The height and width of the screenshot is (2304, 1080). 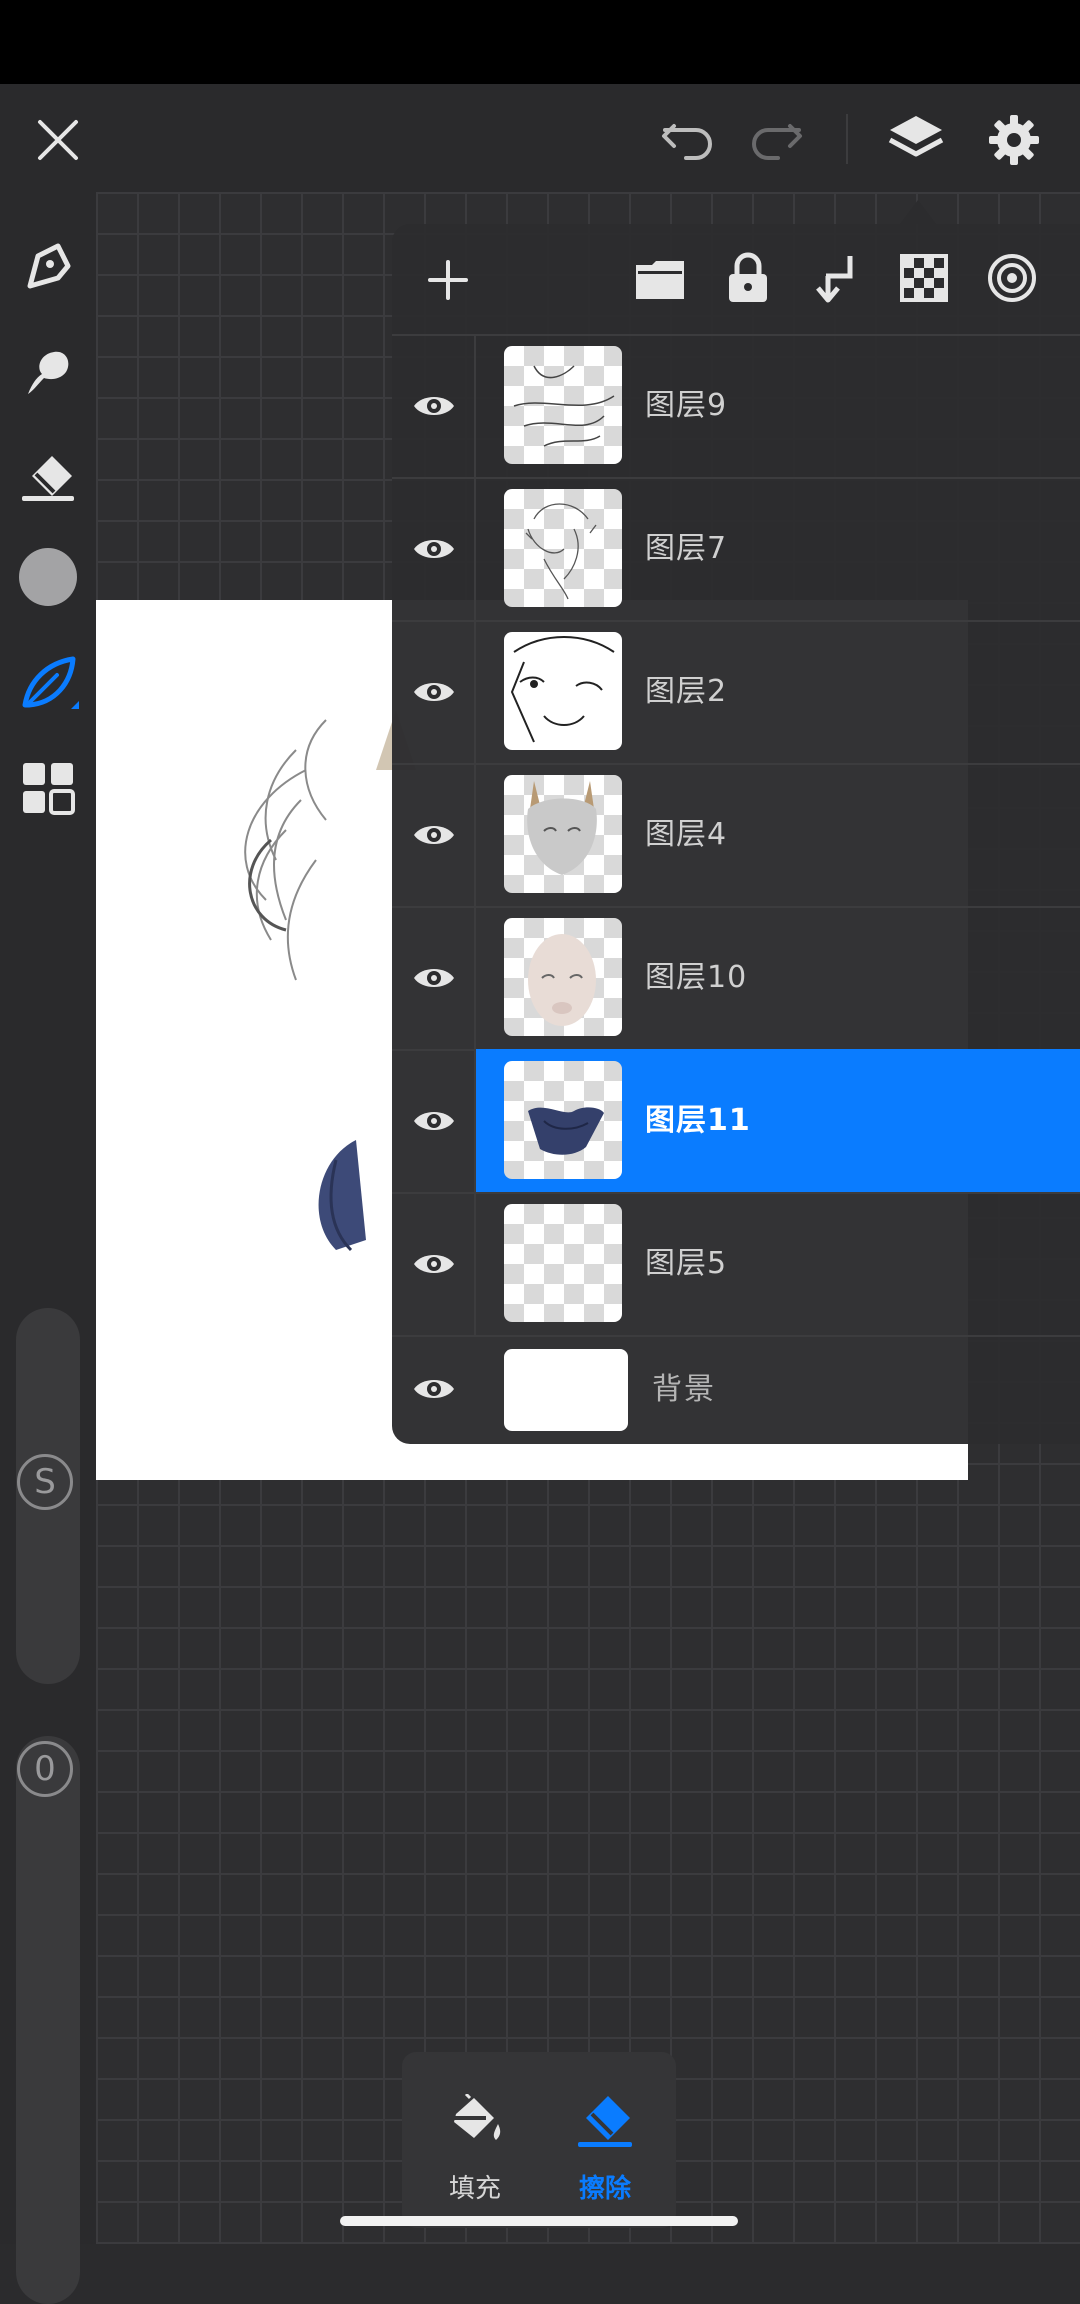 What do you see at coordinates (686, 691) in the screenshot?
I see `layer-name: 图层2` at bounding box center [686, 691].